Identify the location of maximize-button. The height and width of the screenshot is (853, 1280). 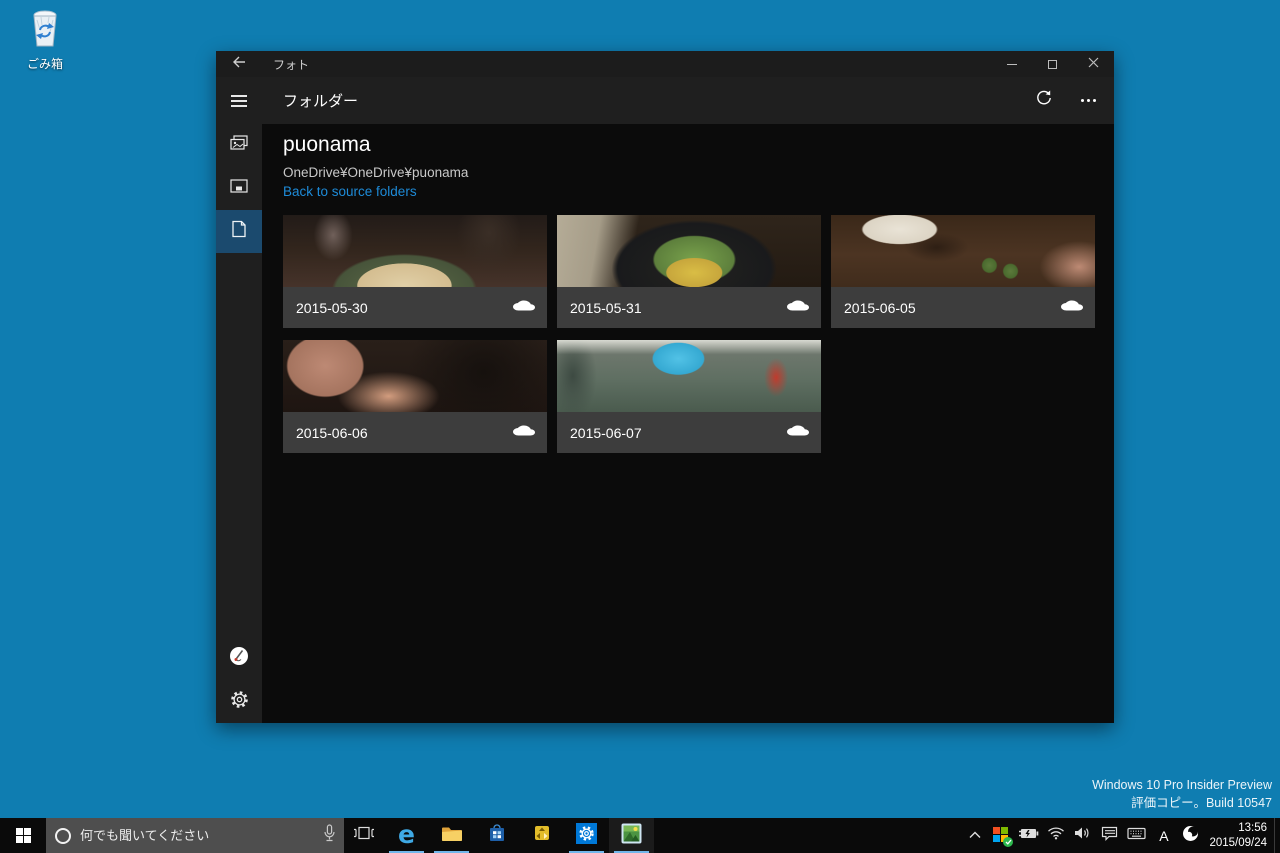
(1052, 64).